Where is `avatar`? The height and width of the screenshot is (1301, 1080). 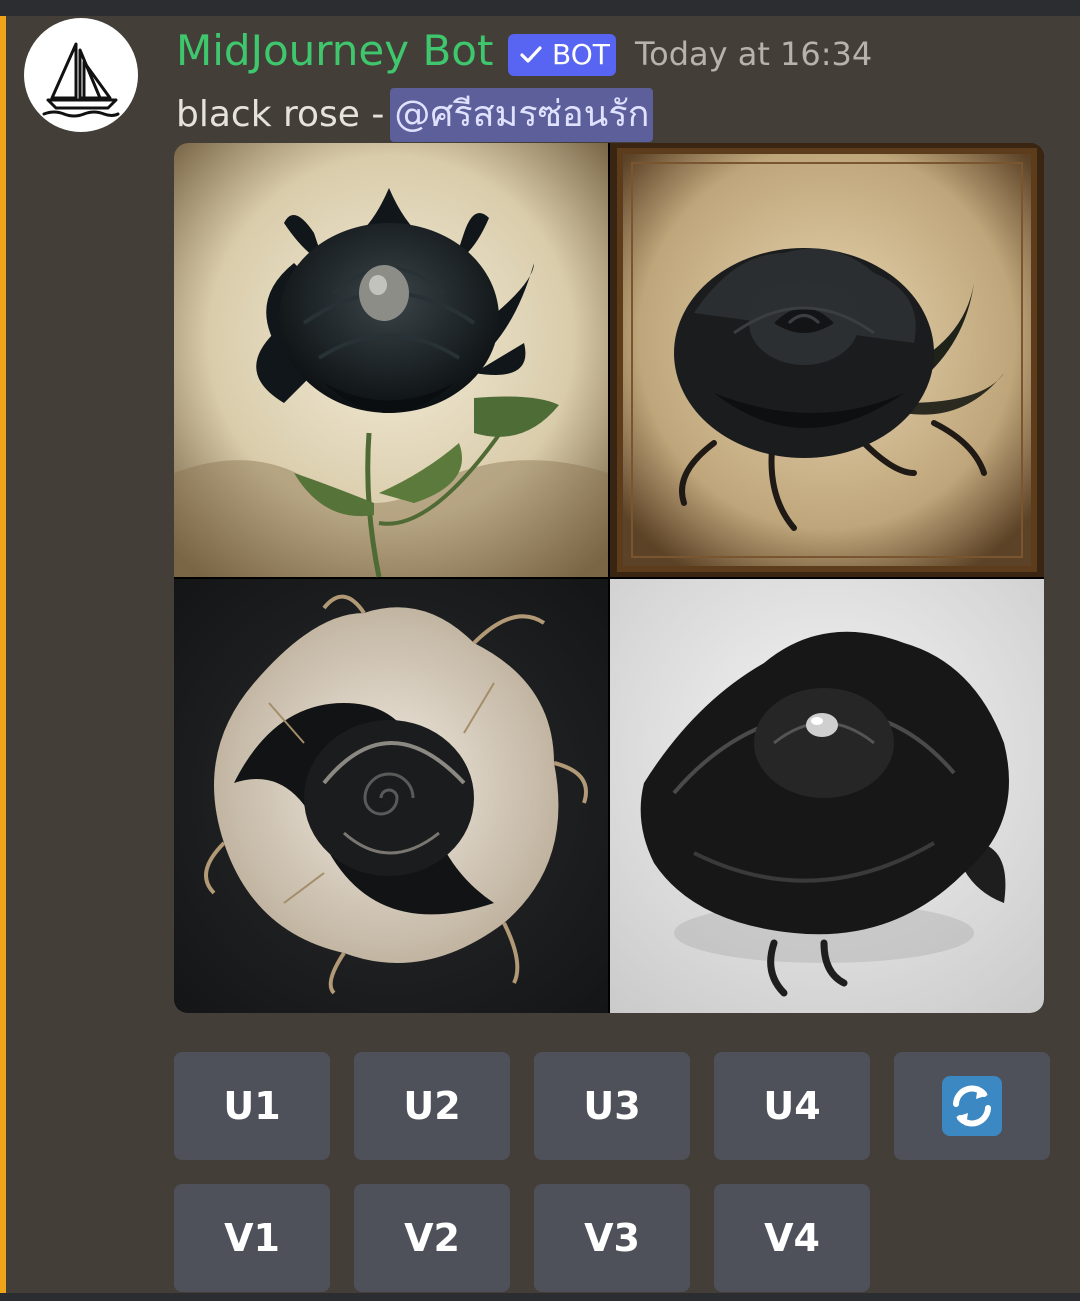
avatar is located at coordinates (81, 75).